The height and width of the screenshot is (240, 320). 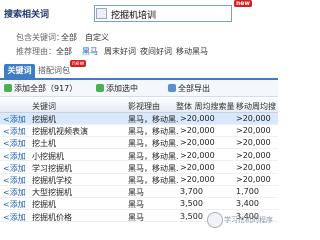 What do you see at coordinates (194, 88) in the screenshot?
I see `export-label: 全部导出` at bounding box center [194, 88].